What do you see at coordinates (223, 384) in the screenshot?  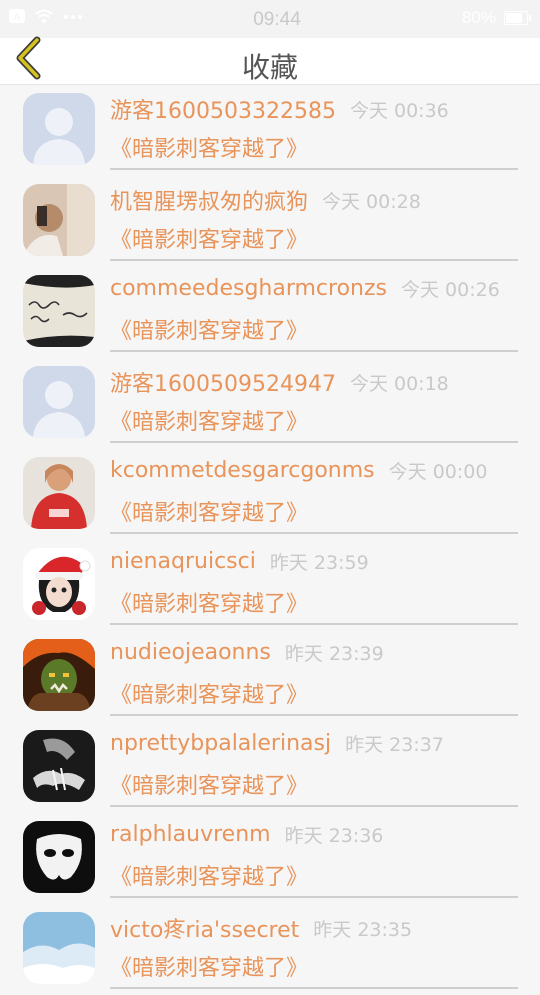 I see `user-name: 游客1600509524947` at bounding box center [223, 384].